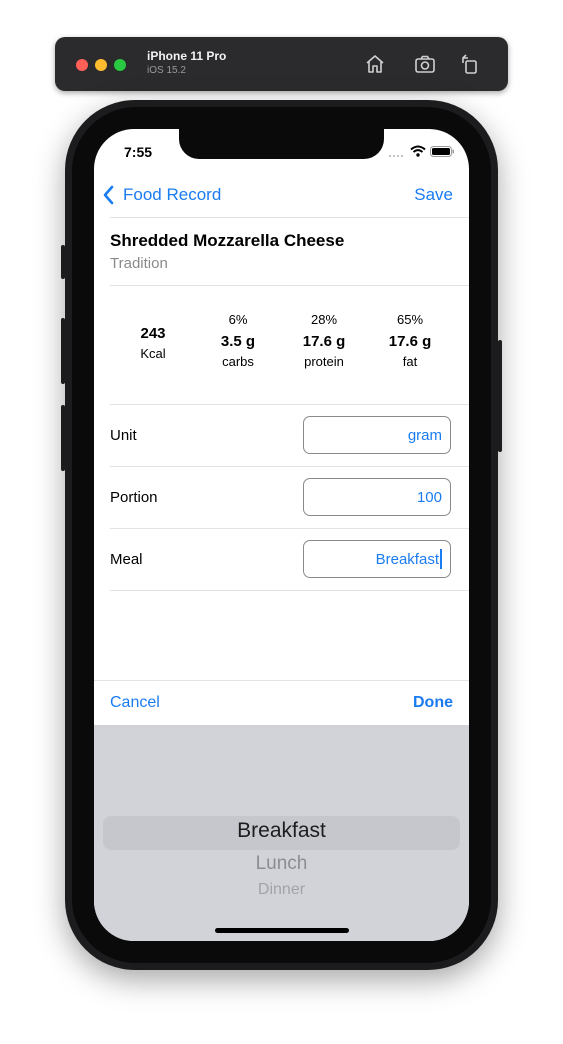  What do you see at coordinates (429, 497) in the screenshot?
I see `portion-value: 100` at bounding box center [429, 497].